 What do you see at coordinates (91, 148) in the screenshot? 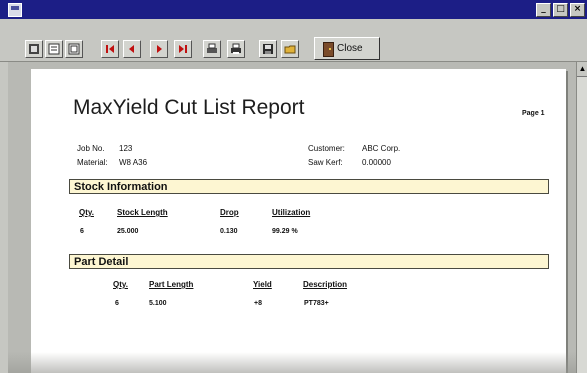
I see `job-label: Job No.` at bounding box center [91, 148].